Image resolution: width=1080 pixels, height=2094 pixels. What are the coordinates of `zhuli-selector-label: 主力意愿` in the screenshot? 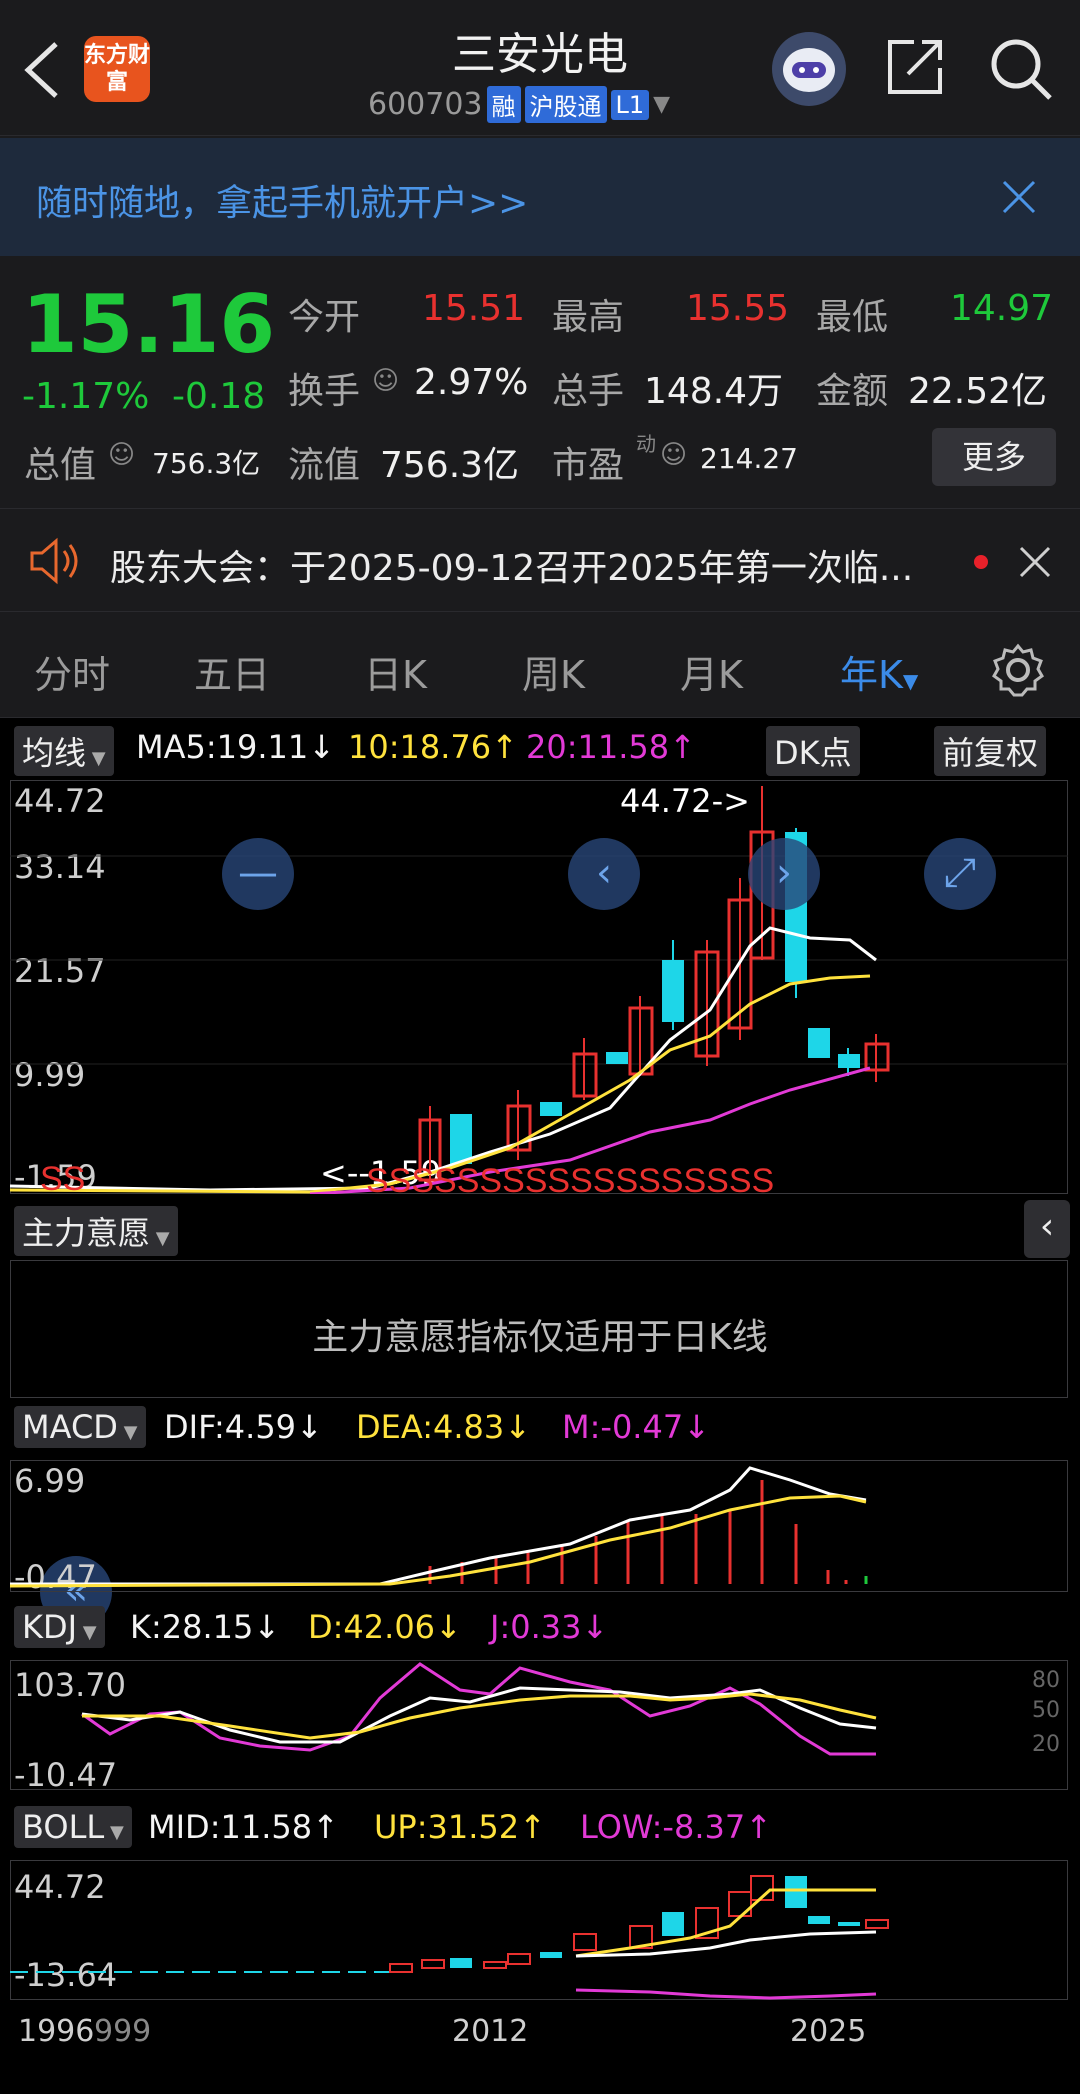 It's located at (86, 1233).